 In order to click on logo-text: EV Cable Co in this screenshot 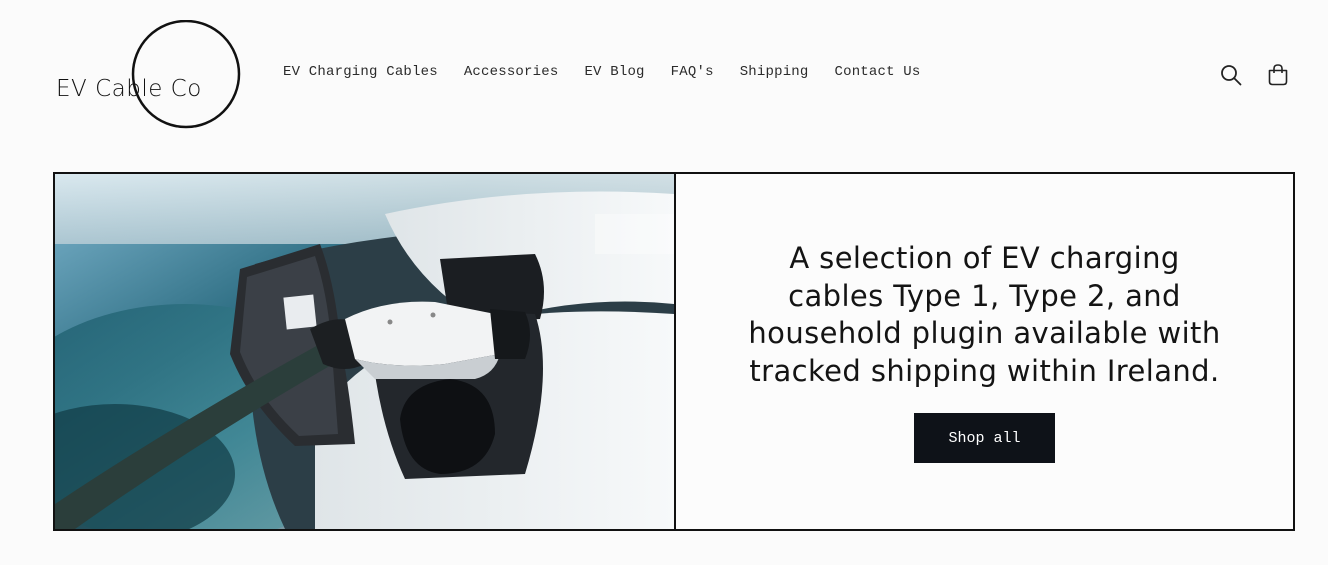, I will do `click(129, 89)`.